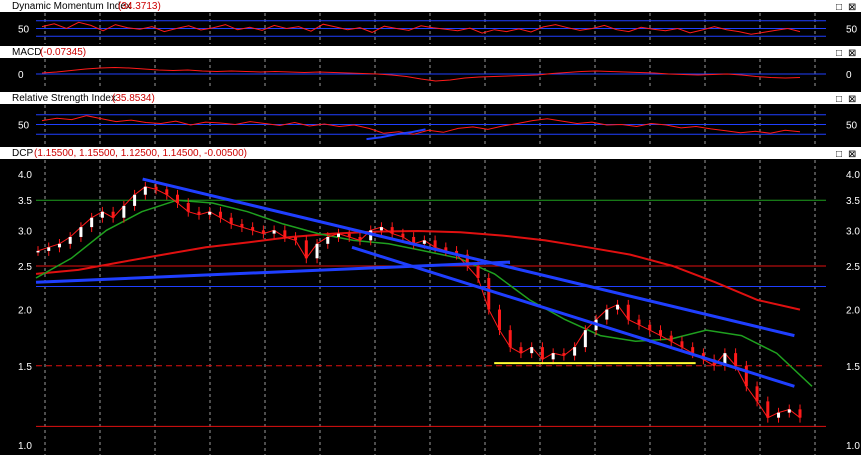  Describe the element at coordinates (853, 267) in the screenshot. I see `price-y-tick-right-3: 2.5` at that location.